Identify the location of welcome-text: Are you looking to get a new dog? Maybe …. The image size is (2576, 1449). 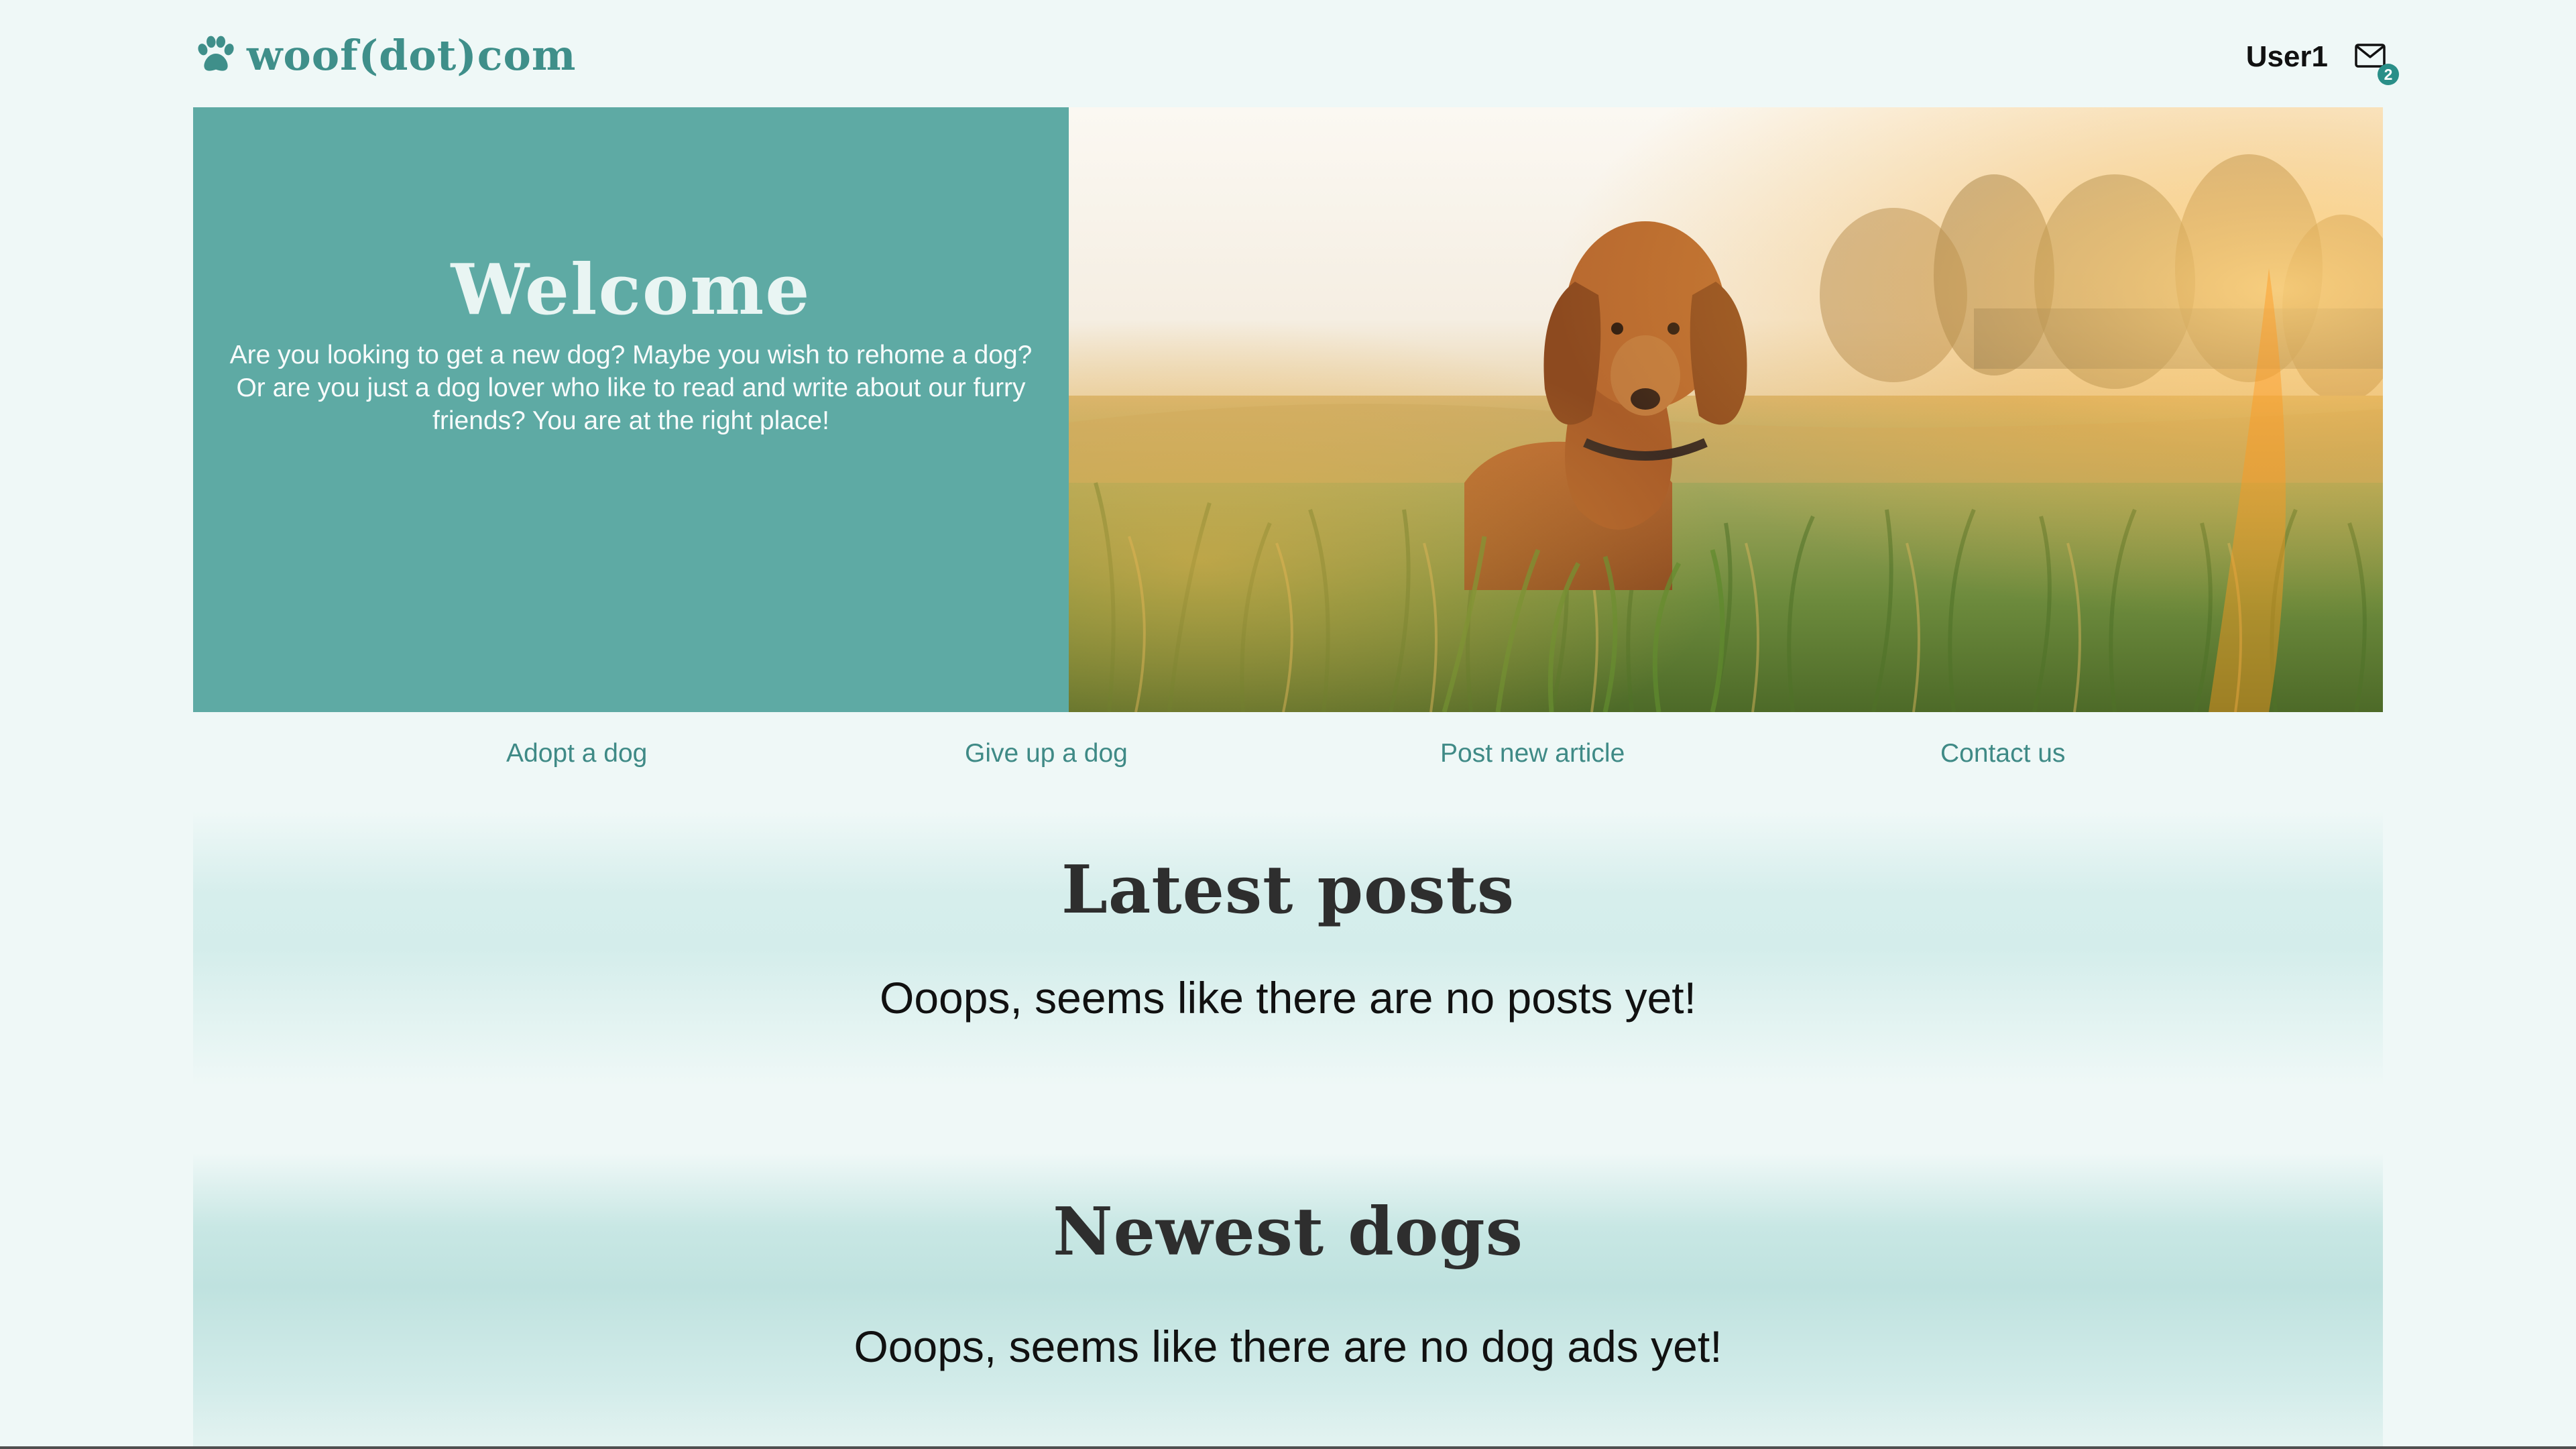
(631, 388).